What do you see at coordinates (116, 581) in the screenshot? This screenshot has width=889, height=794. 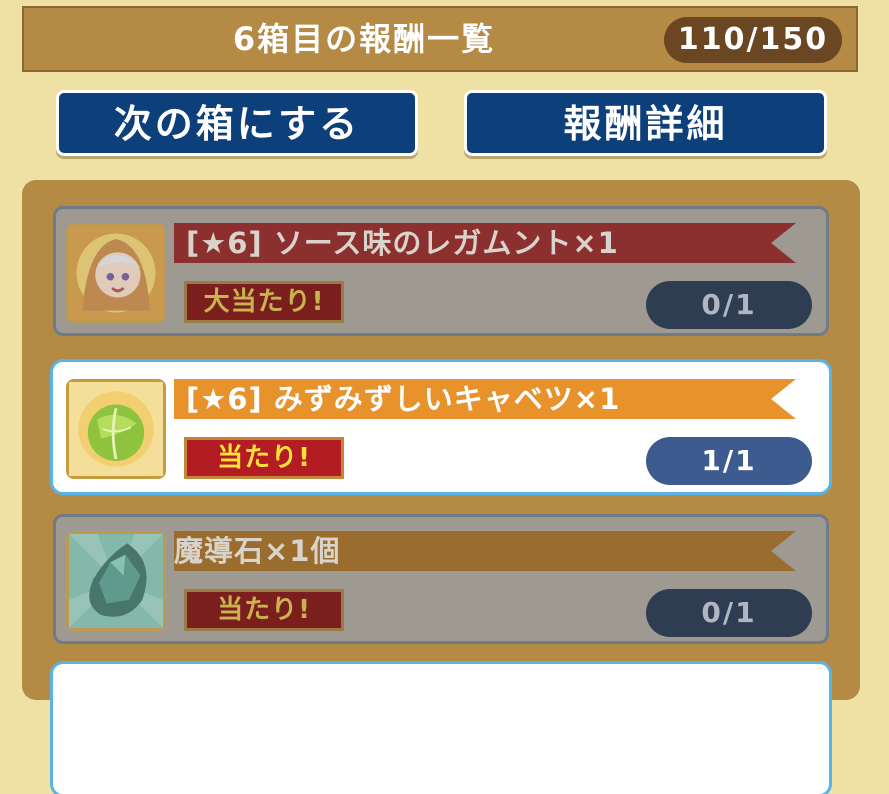 I see `magic-stone-icon` at bounding box center [116, 581].